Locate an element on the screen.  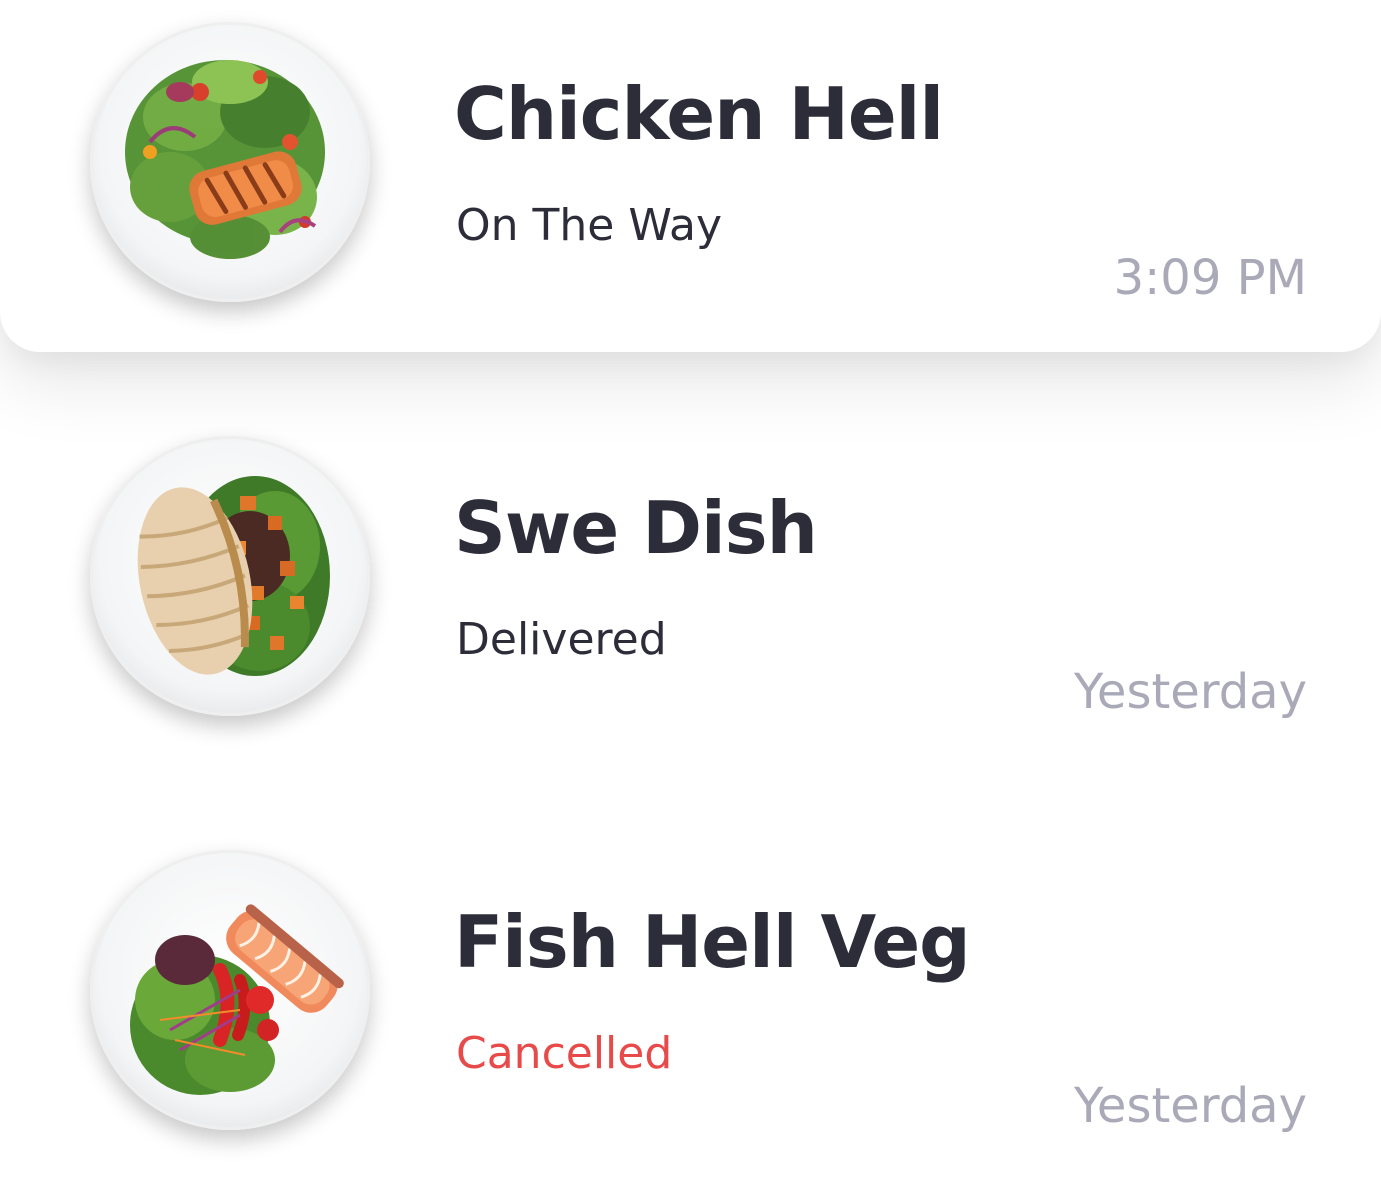
order-name: Swe Dish is located at coordinates (636, 528).